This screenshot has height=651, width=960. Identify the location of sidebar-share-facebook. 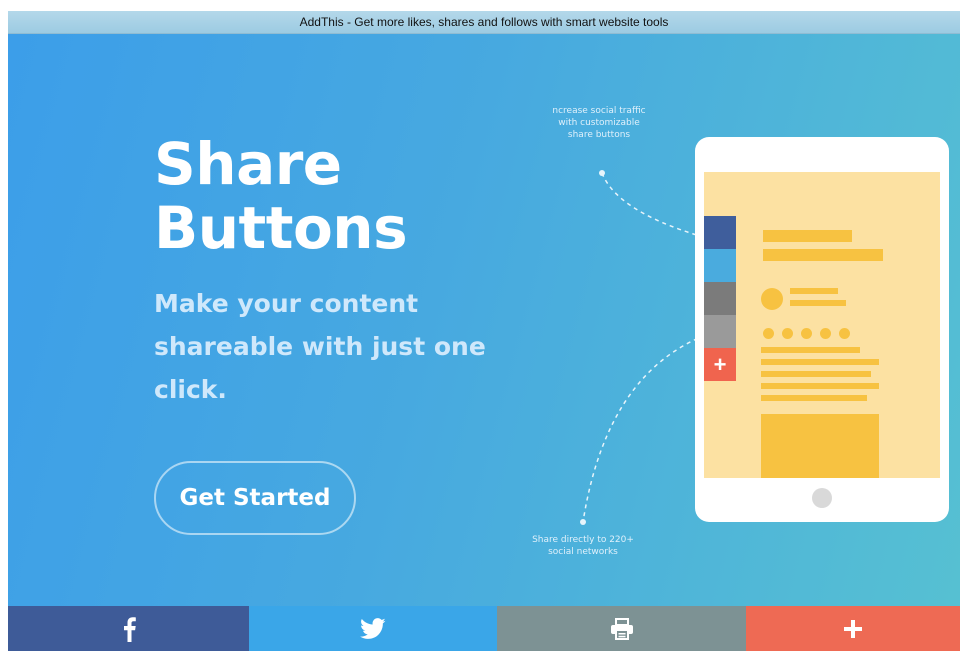
(720, 232).